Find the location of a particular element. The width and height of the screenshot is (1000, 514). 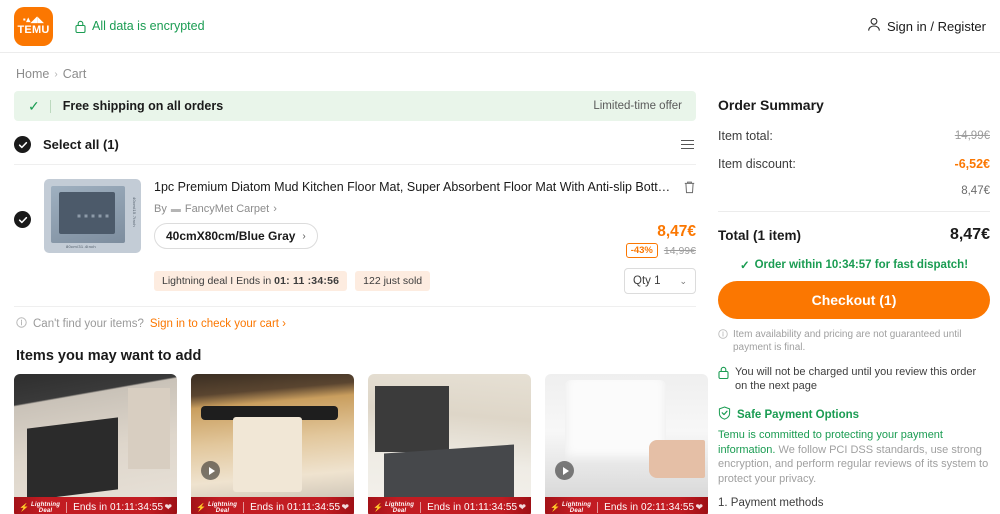

item-store-link: By ▬ FancyMet Carpet › is located at coordinates (425, 209).